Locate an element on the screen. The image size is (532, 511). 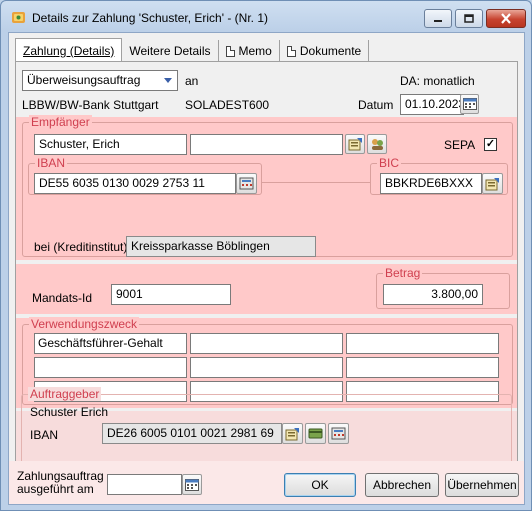
contacts-icon is located at coordinates (377, 144).